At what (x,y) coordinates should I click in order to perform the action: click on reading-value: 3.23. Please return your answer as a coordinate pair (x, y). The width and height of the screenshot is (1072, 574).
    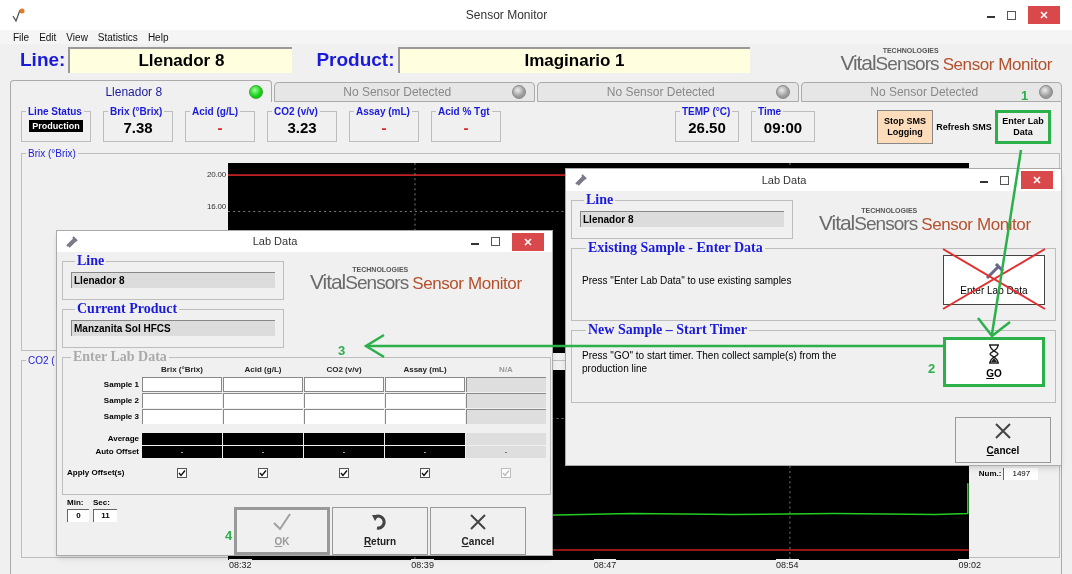
    Looking at the image, I should click on (302, 128).